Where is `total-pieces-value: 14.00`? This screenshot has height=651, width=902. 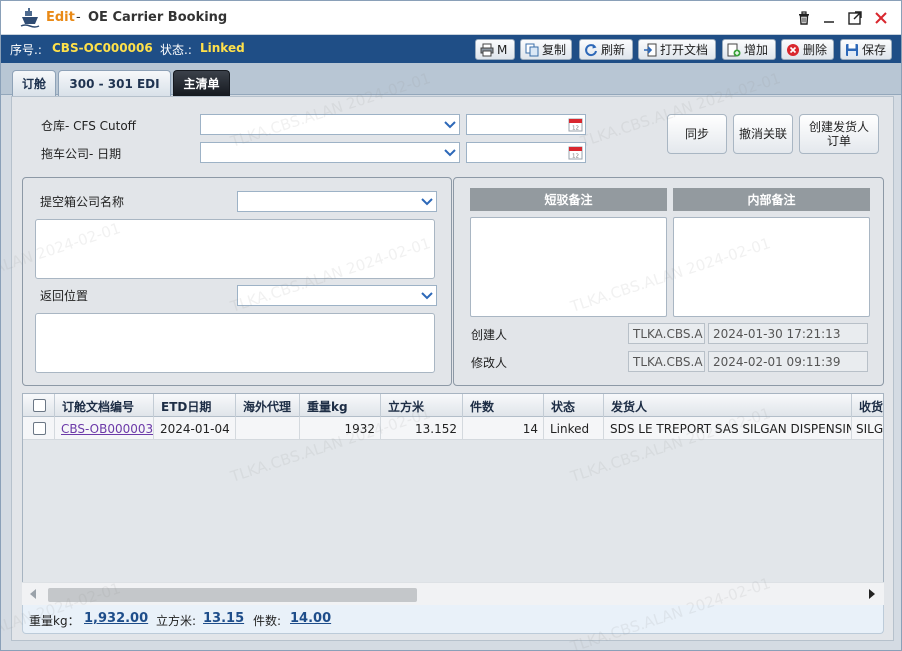 total-pieces-value: 14.00 is located at coordinates (310, 618).